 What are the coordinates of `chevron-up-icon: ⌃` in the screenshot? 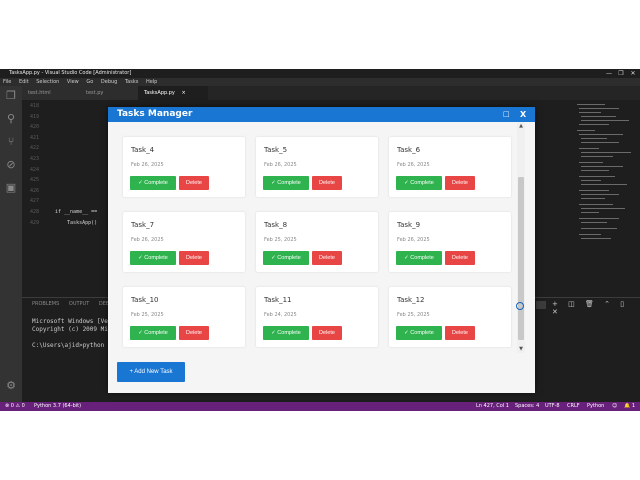 It's located at (607, 304).